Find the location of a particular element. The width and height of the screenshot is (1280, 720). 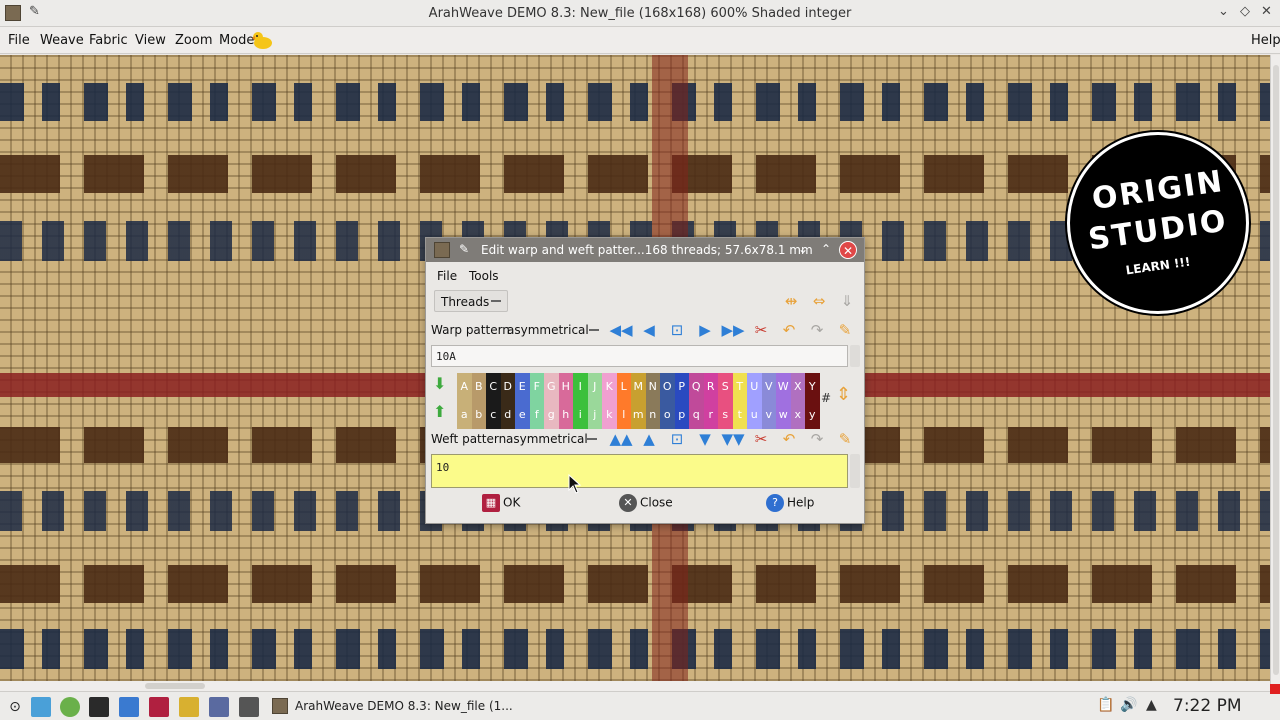

shift-last-right-icon: ▶▶ is located at coordinates (733, 330).